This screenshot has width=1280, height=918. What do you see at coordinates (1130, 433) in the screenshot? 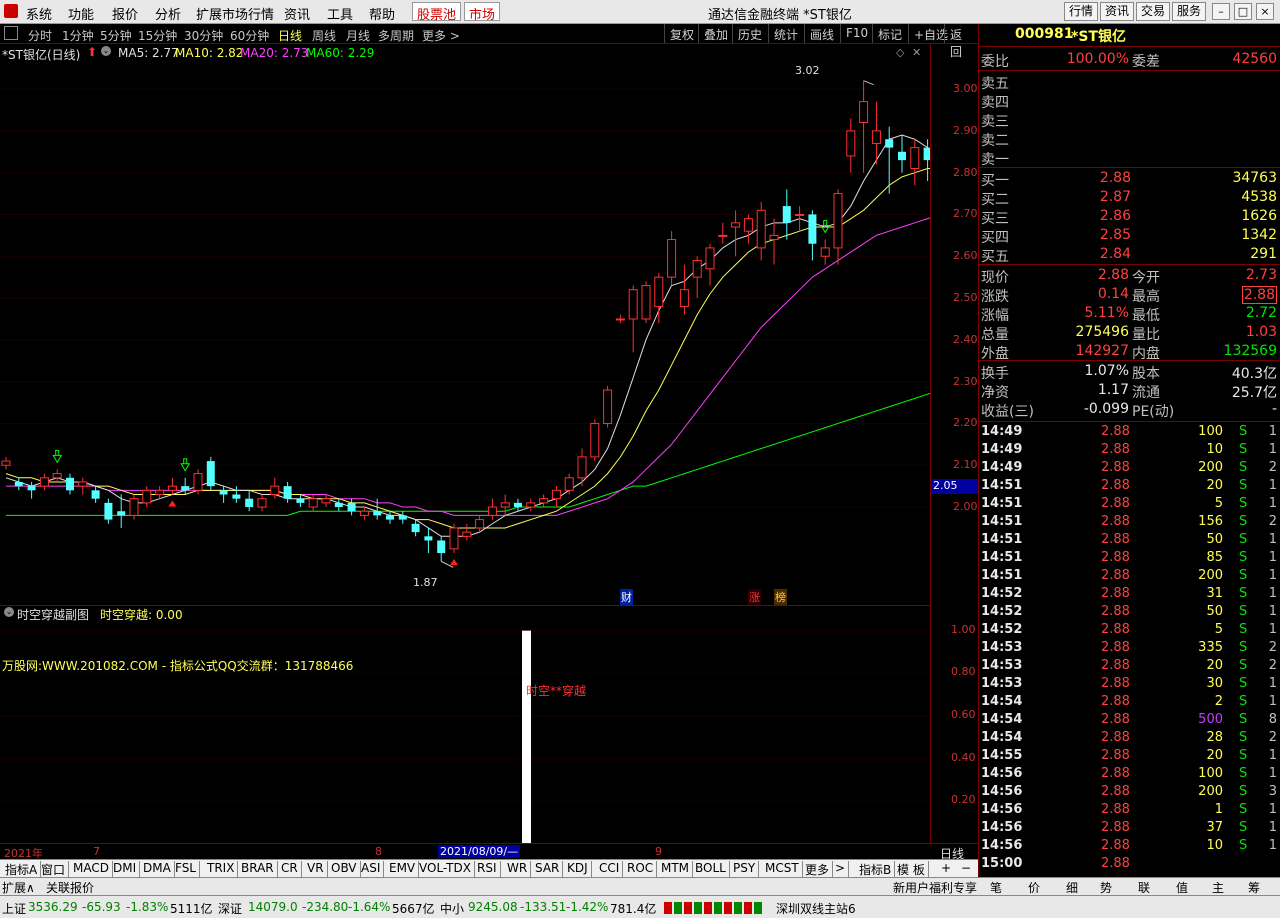
I see `tick-row: 14:49 2.88 100 S 1` at bounding box center [1130, 433].